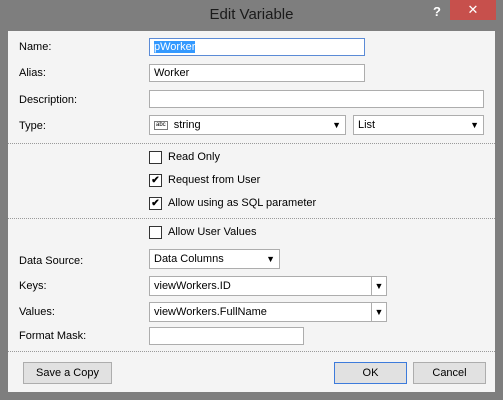 The width and height of the screenshot is (503, 400). Describe the element at coordinates (370, 373) in the screenshot. I see `ok-button: OK` at that location.